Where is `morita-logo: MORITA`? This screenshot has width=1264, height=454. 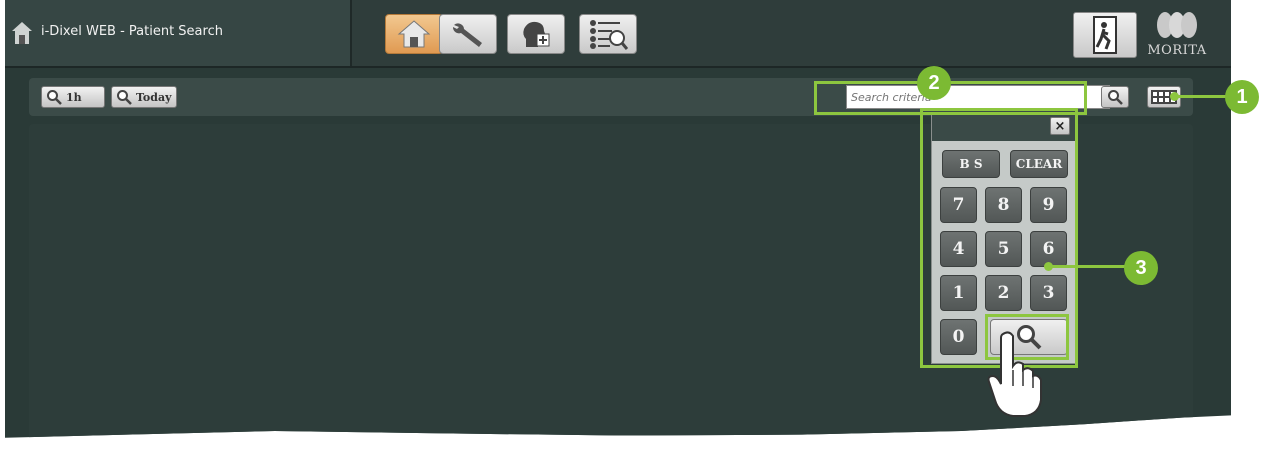 morita-logo: MORITA is located at coordinates (1177, 36).